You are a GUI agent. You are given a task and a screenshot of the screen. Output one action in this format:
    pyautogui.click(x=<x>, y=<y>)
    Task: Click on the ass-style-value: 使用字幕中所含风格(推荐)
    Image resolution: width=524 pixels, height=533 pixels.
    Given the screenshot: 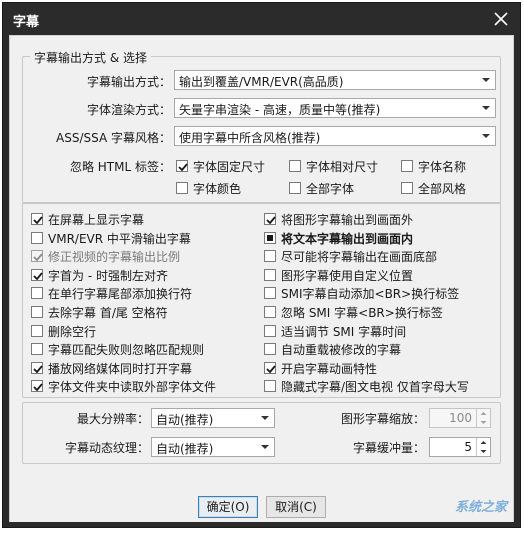 What is the action you would take?
    pyautogui.click(x=250, y=138)
    